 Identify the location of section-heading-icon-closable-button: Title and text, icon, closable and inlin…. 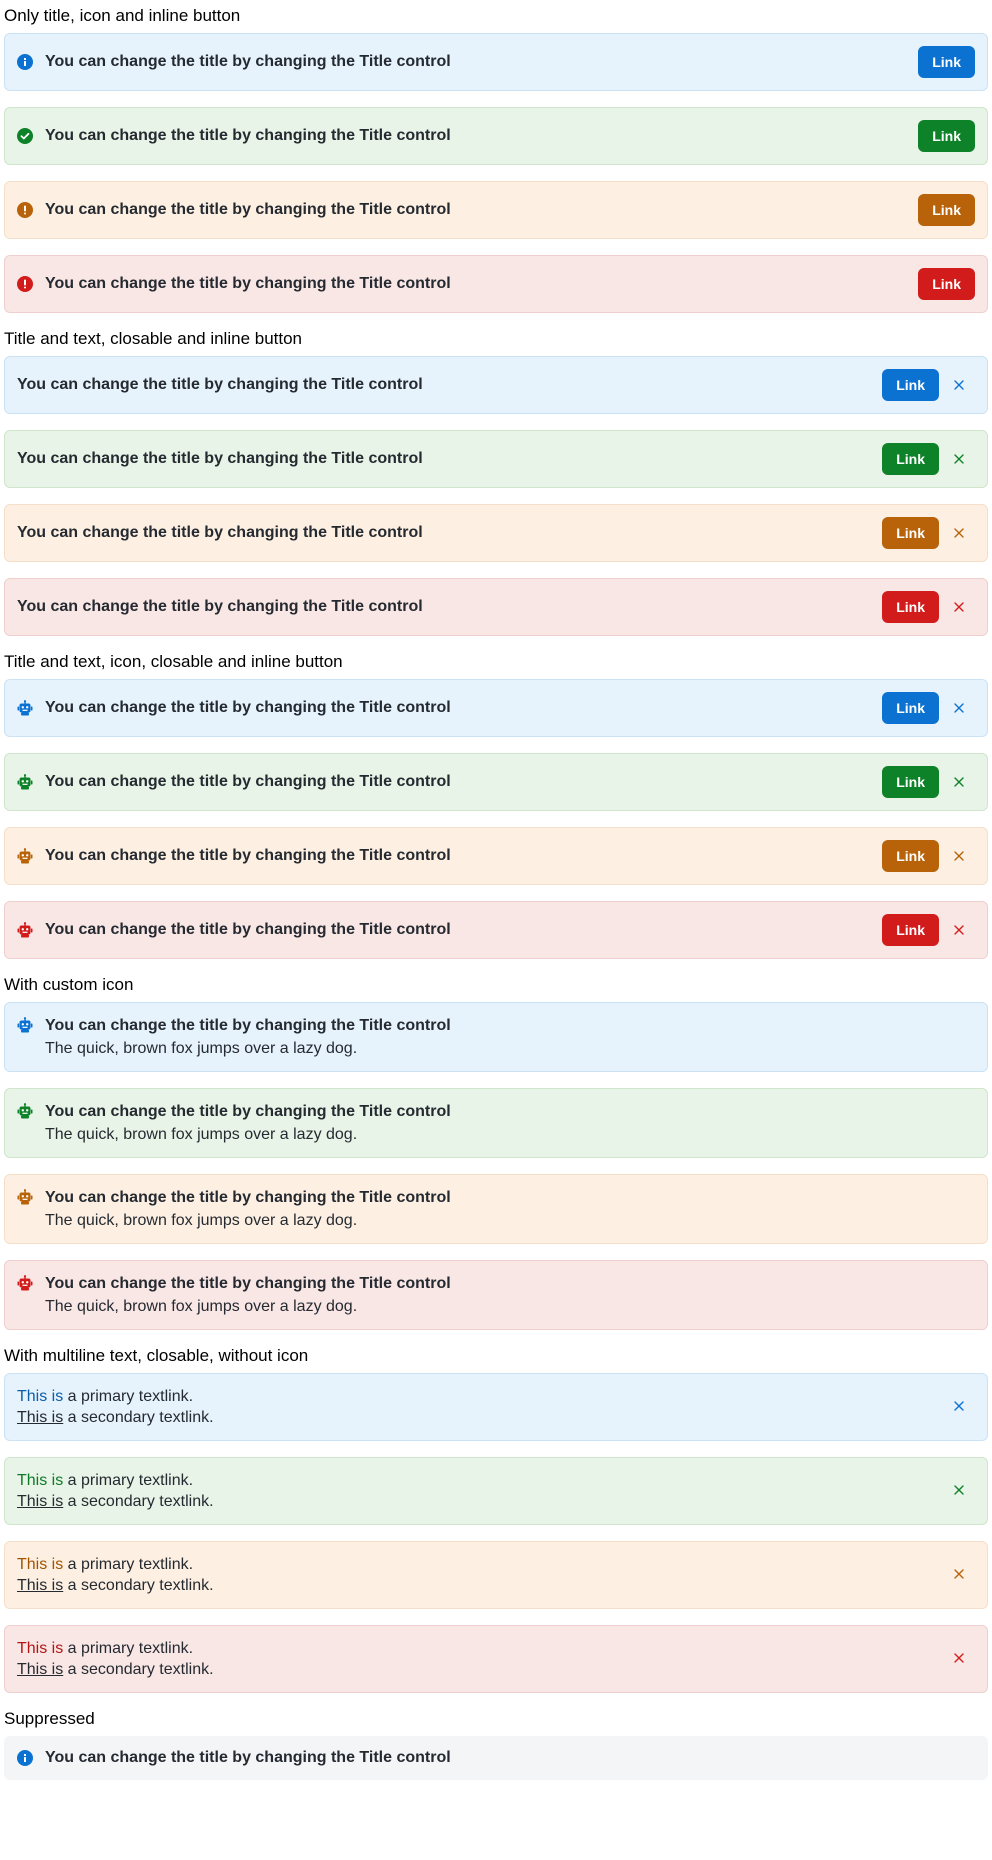
(173, 661).